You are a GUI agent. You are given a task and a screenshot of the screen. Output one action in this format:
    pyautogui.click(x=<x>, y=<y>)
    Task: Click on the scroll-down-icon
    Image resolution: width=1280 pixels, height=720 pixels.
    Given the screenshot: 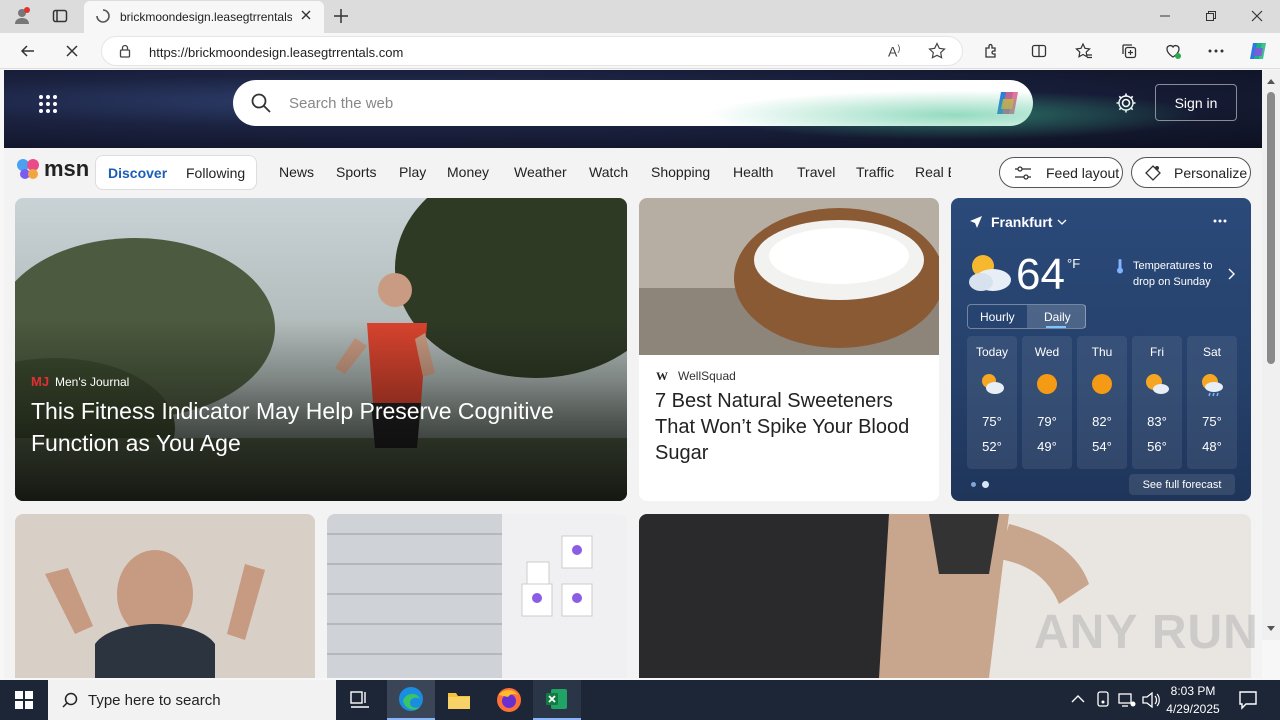 What is the action you would take?
    pyautogui.click(x=1271, y=629)
    